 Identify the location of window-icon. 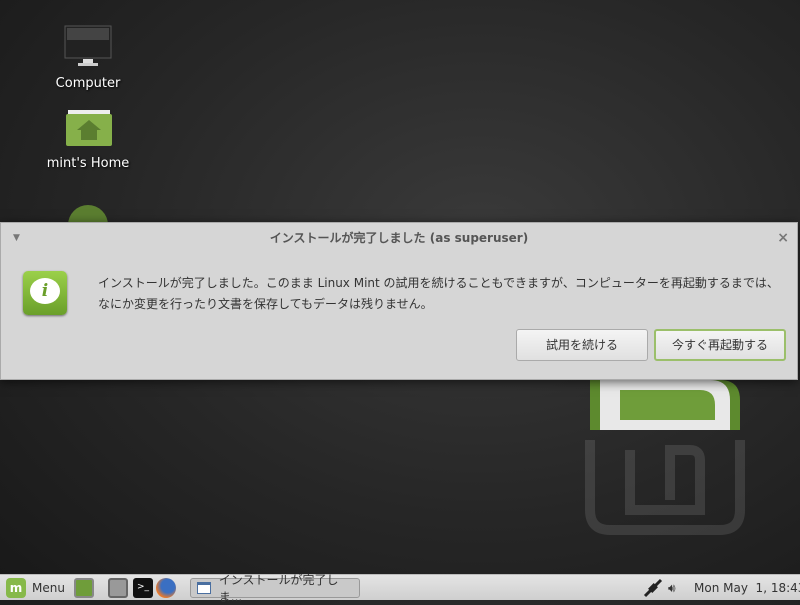
(204, 588).